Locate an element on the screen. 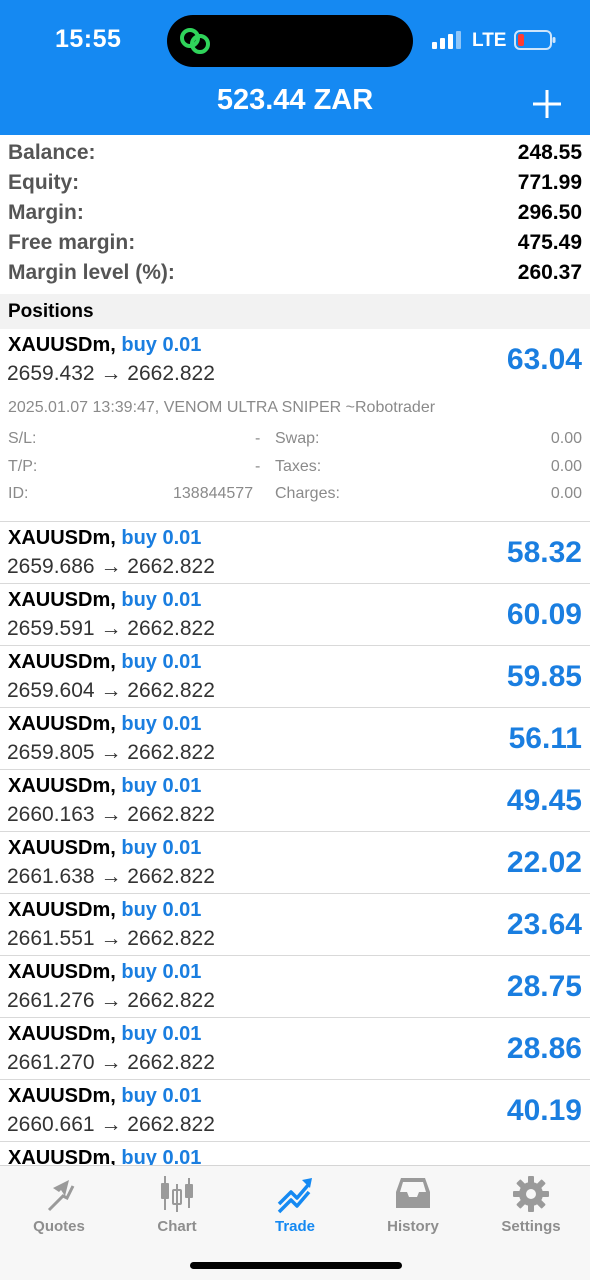  position-prices: 2660.661 → 2662.822 is located at coordinates (111, 1125).